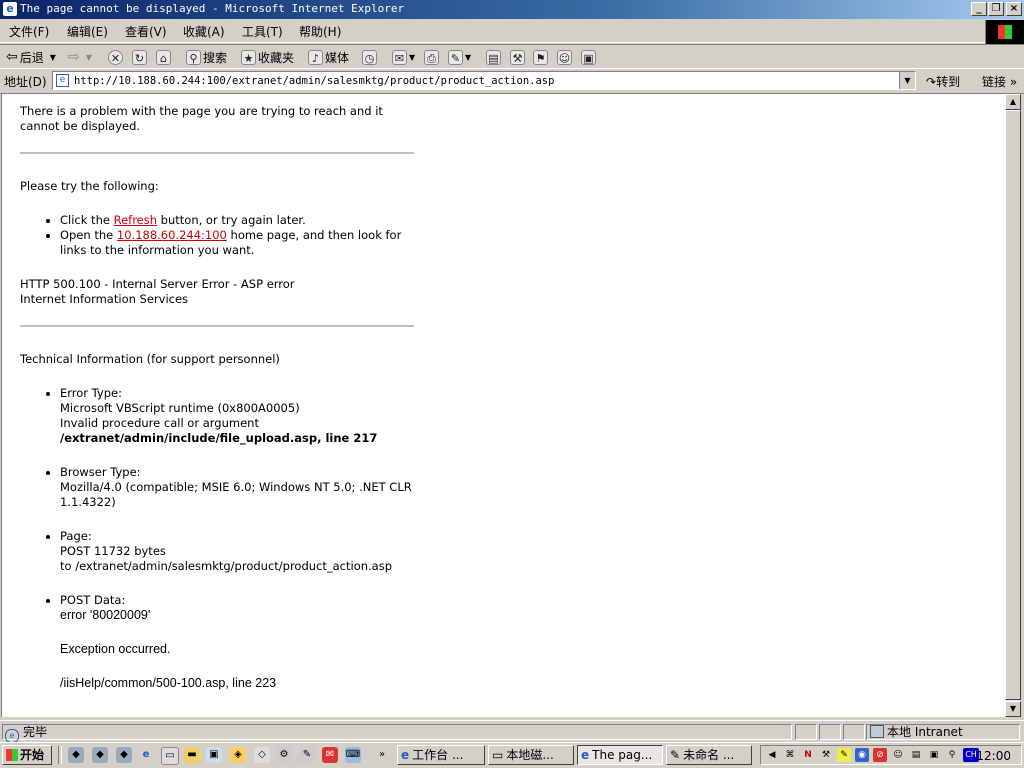 Image resolution: width=1024 pixels, height=768 pixels. I want to click on scroll-thumb, so click(1013, 405).